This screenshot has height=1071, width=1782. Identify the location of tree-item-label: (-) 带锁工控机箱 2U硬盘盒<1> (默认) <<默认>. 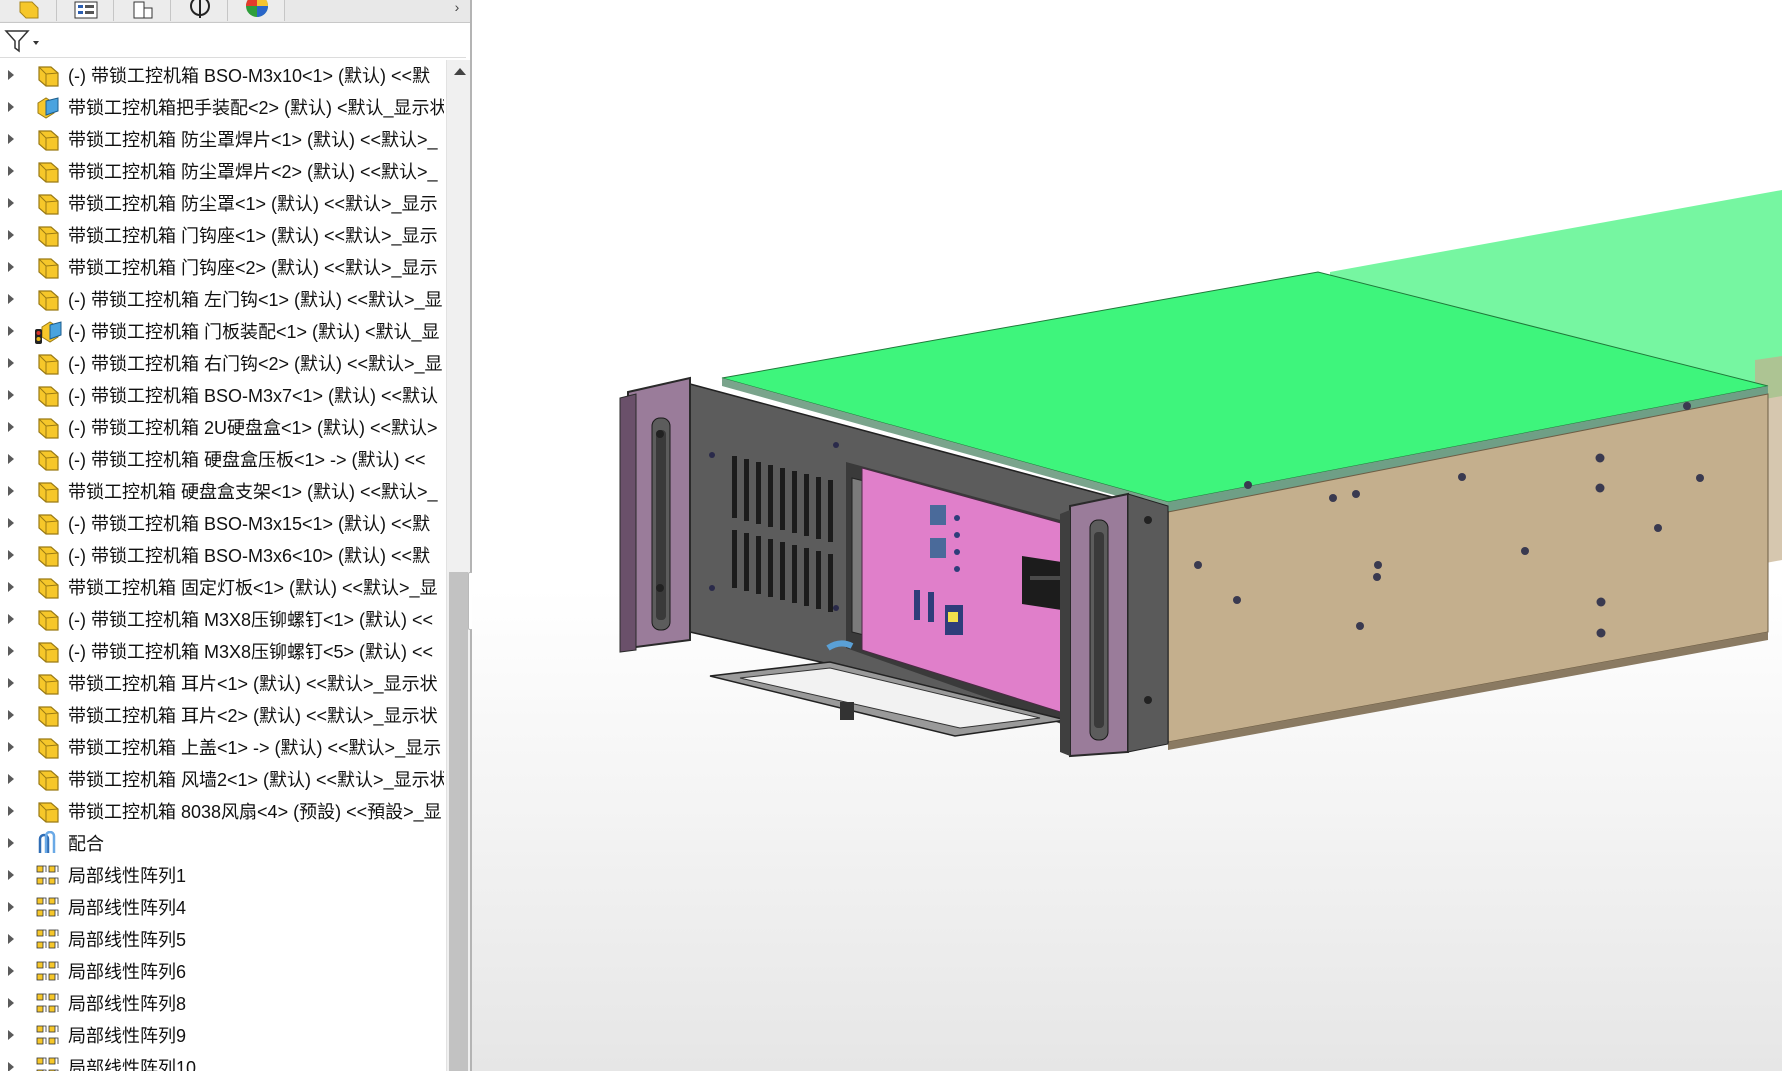
(253, 428).